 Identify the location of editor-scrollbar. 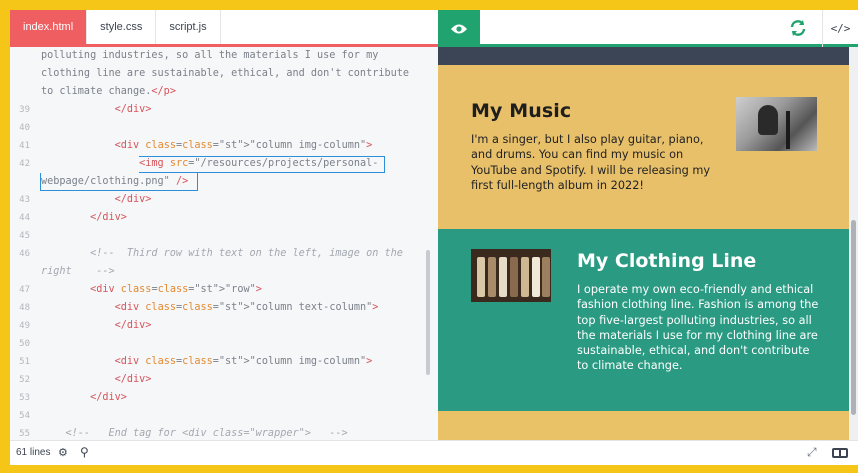
(428, 243).